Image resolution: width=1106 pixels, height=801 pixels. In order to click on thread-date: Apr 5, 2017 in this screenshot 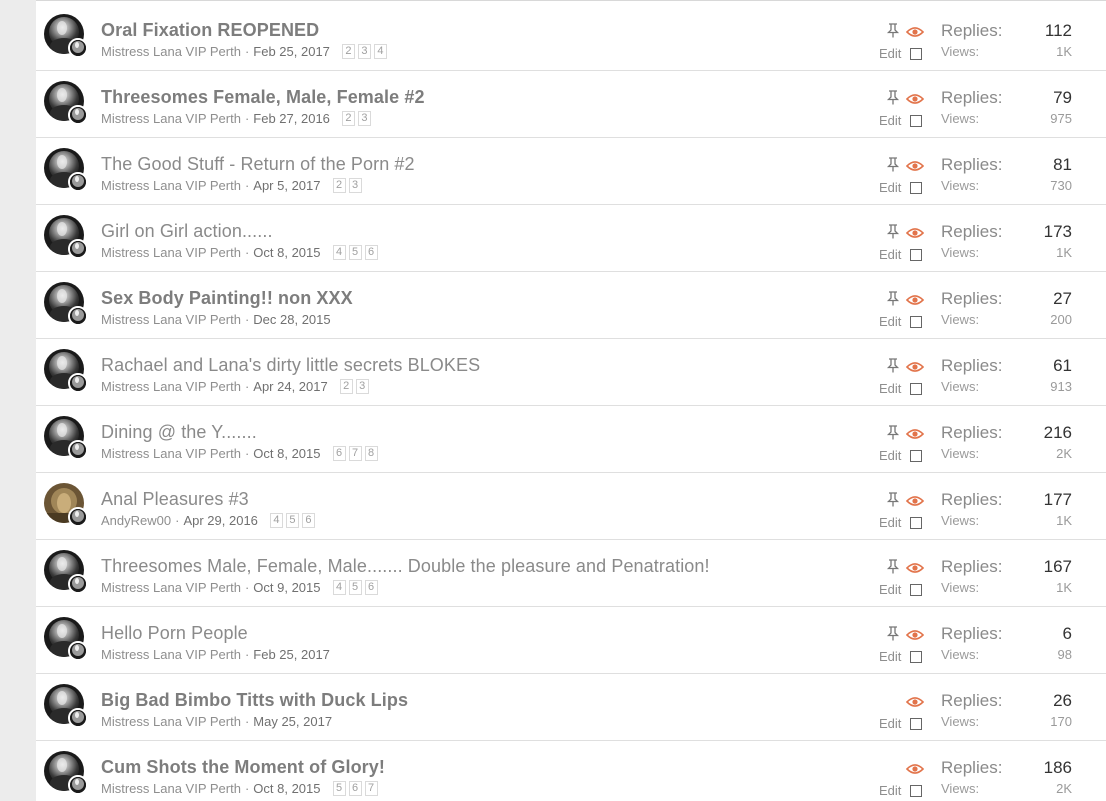, I will do `click(286, 185)`.